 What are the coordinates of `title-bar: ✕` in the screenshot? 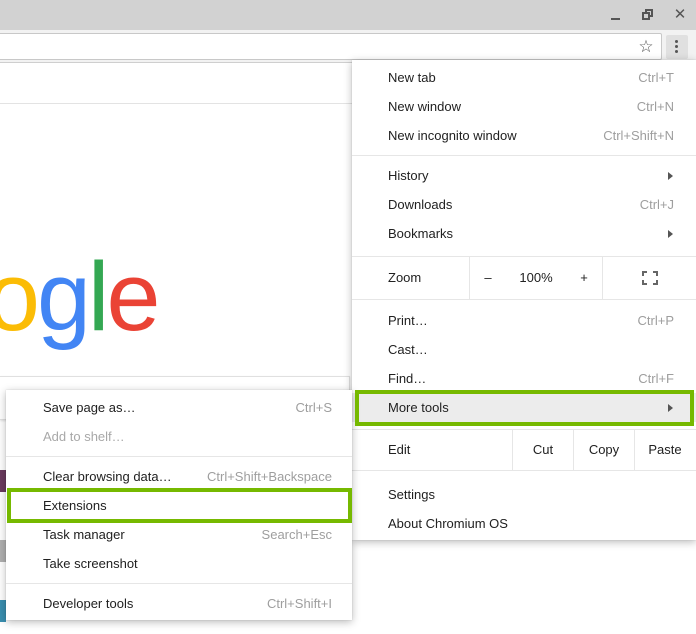 It's located at (348, 15).